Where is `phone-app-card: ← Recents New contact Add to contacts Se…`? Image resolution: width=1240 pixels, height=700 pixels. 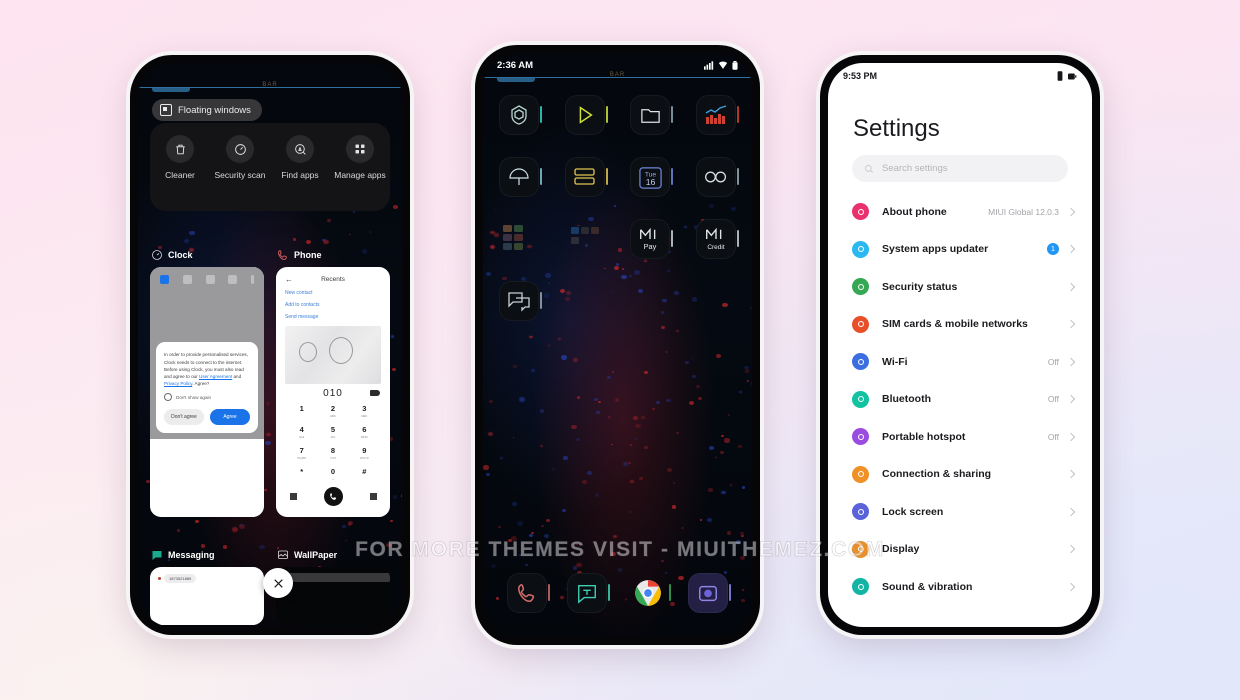
phone-app-card: ← Recents New contact Add to contacts Se… is located at coordinates (333, 392).